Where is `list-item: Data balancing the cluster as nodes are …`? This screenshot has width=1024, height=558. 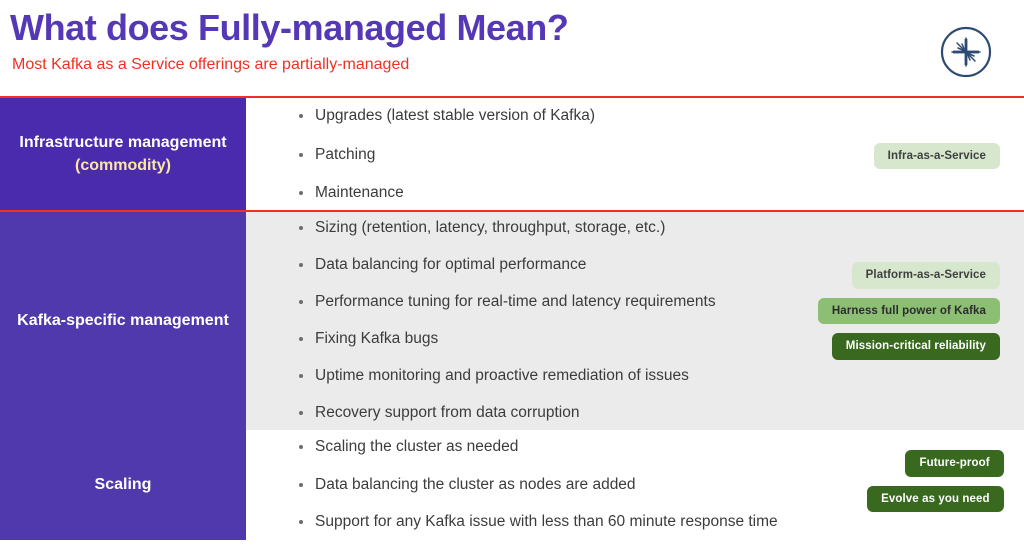
list-item: Data balancing the cluster as nodes are … is located at coordinates (537, 485).